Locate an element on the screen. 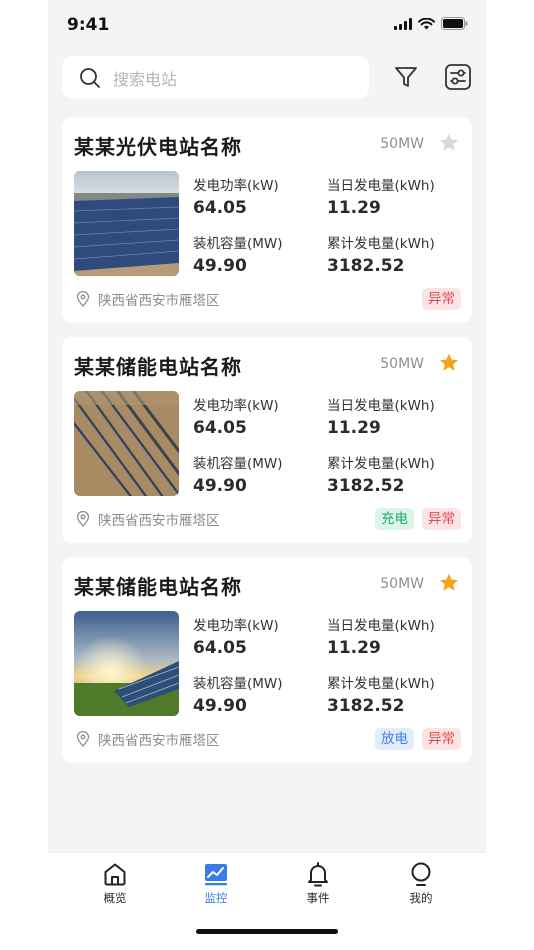 This screenshot has width=534, height=950. chart-icon is located at coordinates (216, 875).